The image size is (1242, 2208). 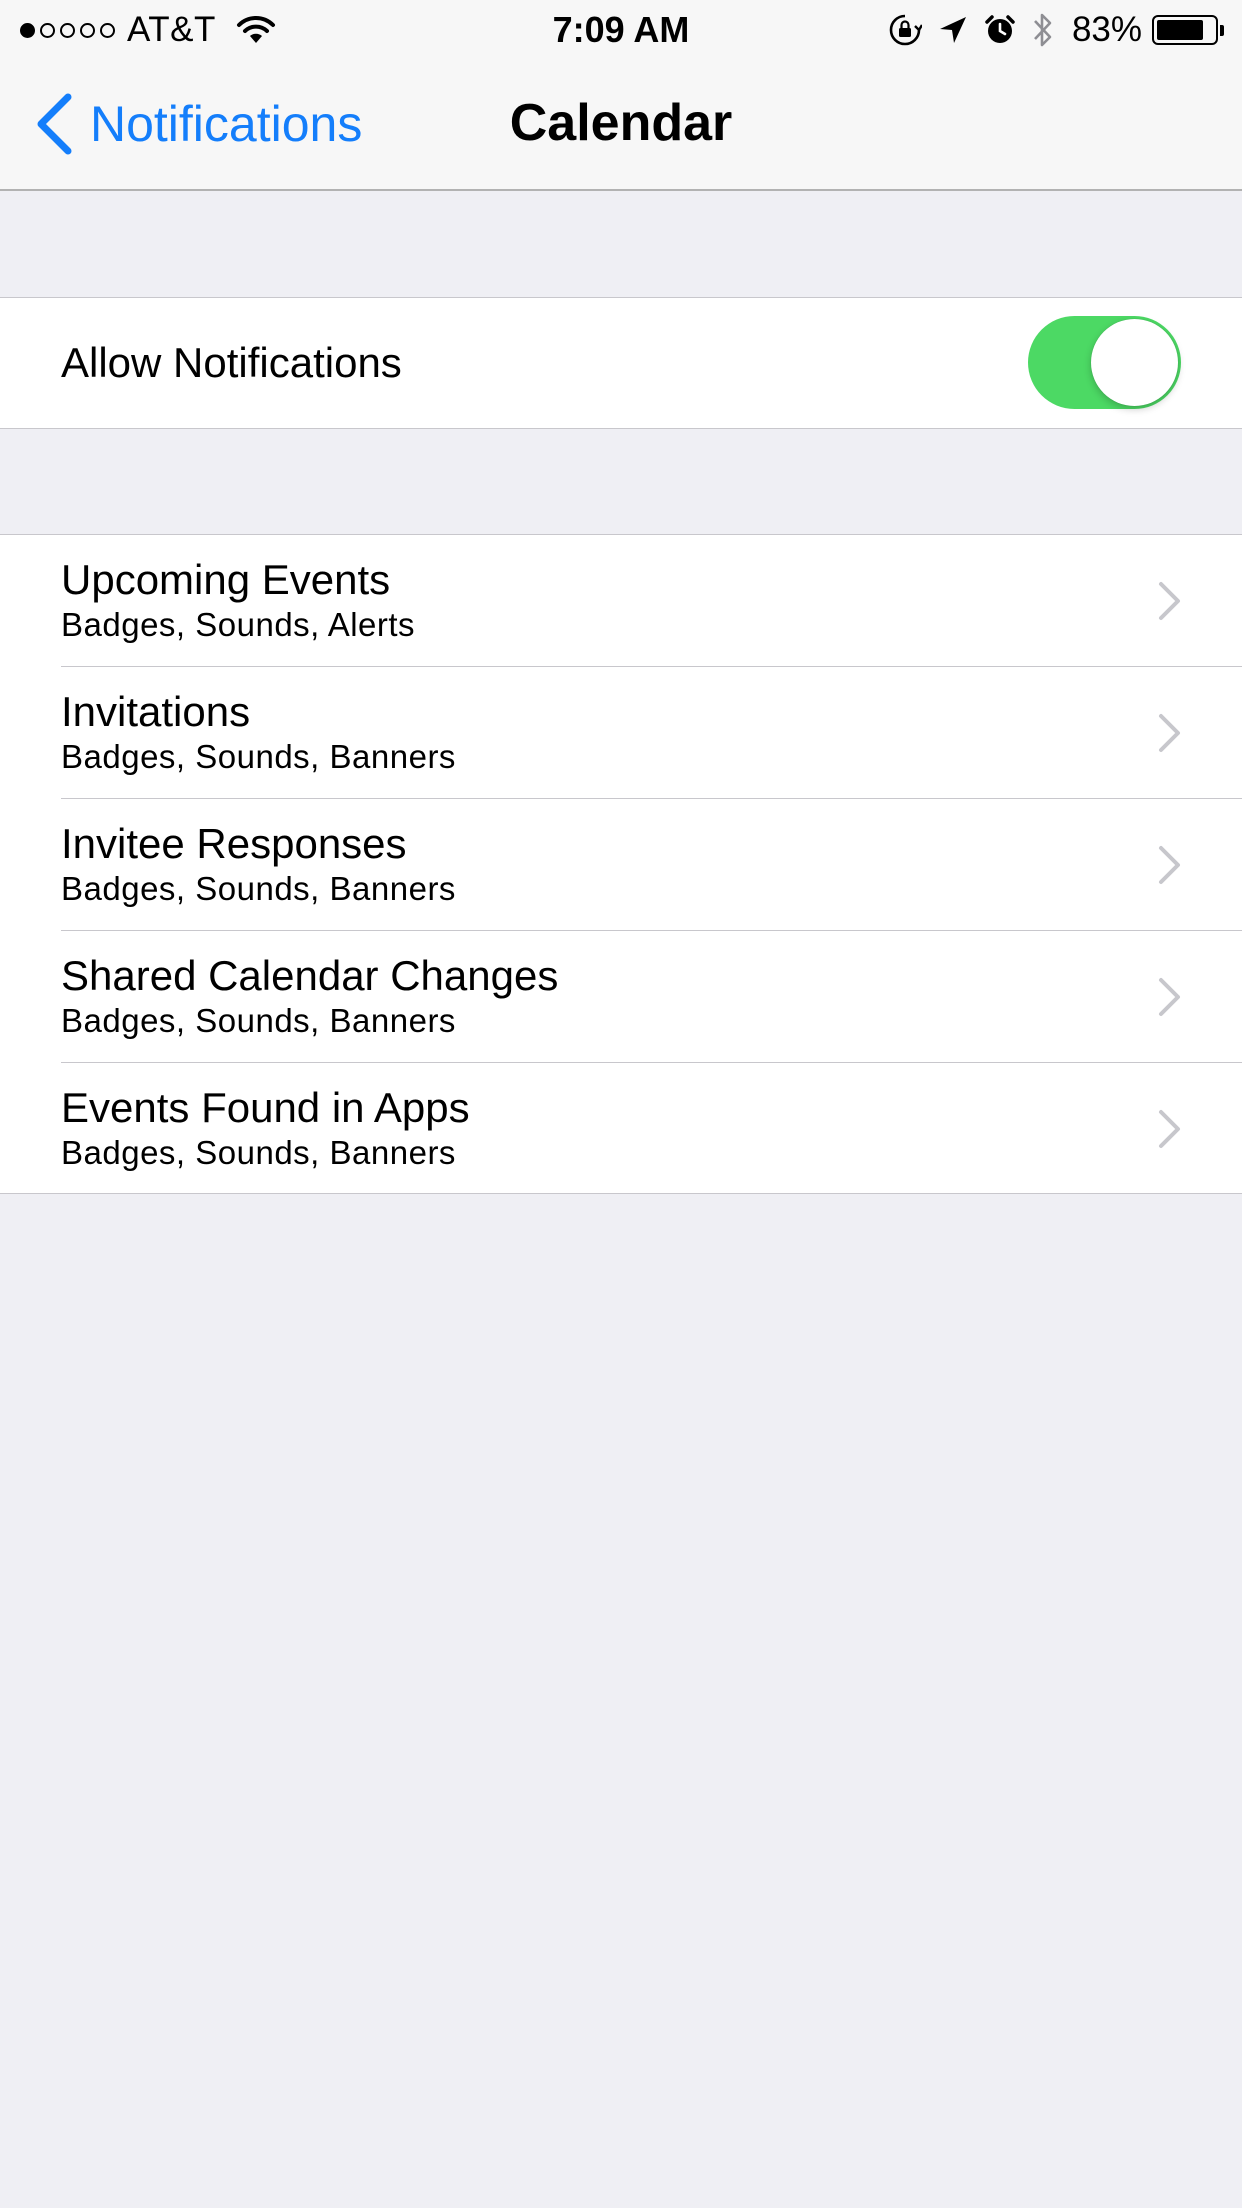 I want to click on page-title: Calendar, so click(x=621, y=123).